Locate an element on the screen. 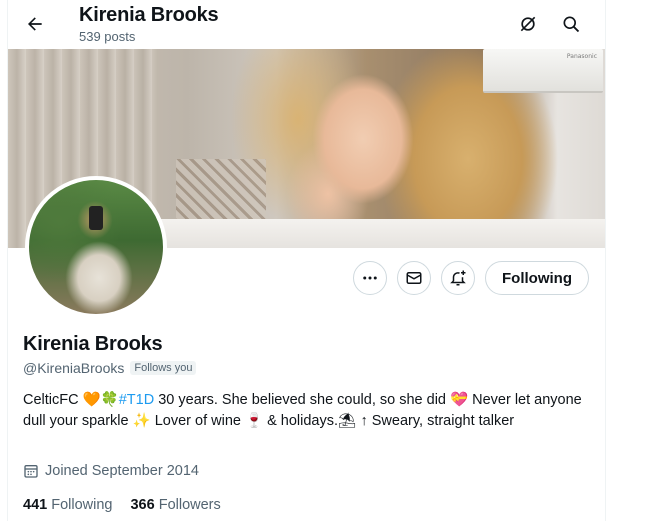  bio-emoji: 💝 is located at coordinates (459, 400).